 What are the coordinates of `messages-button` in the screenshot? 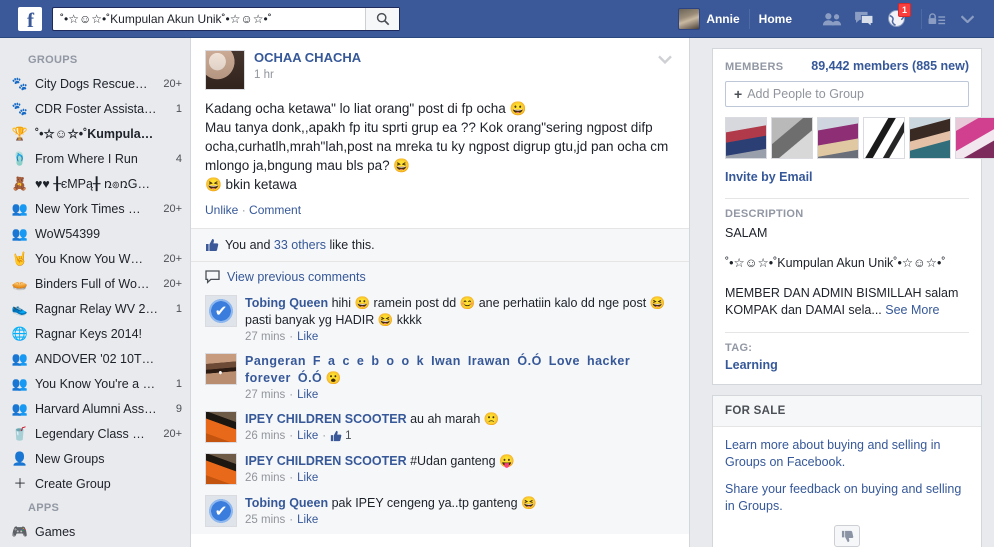 It's located at (864, 19).